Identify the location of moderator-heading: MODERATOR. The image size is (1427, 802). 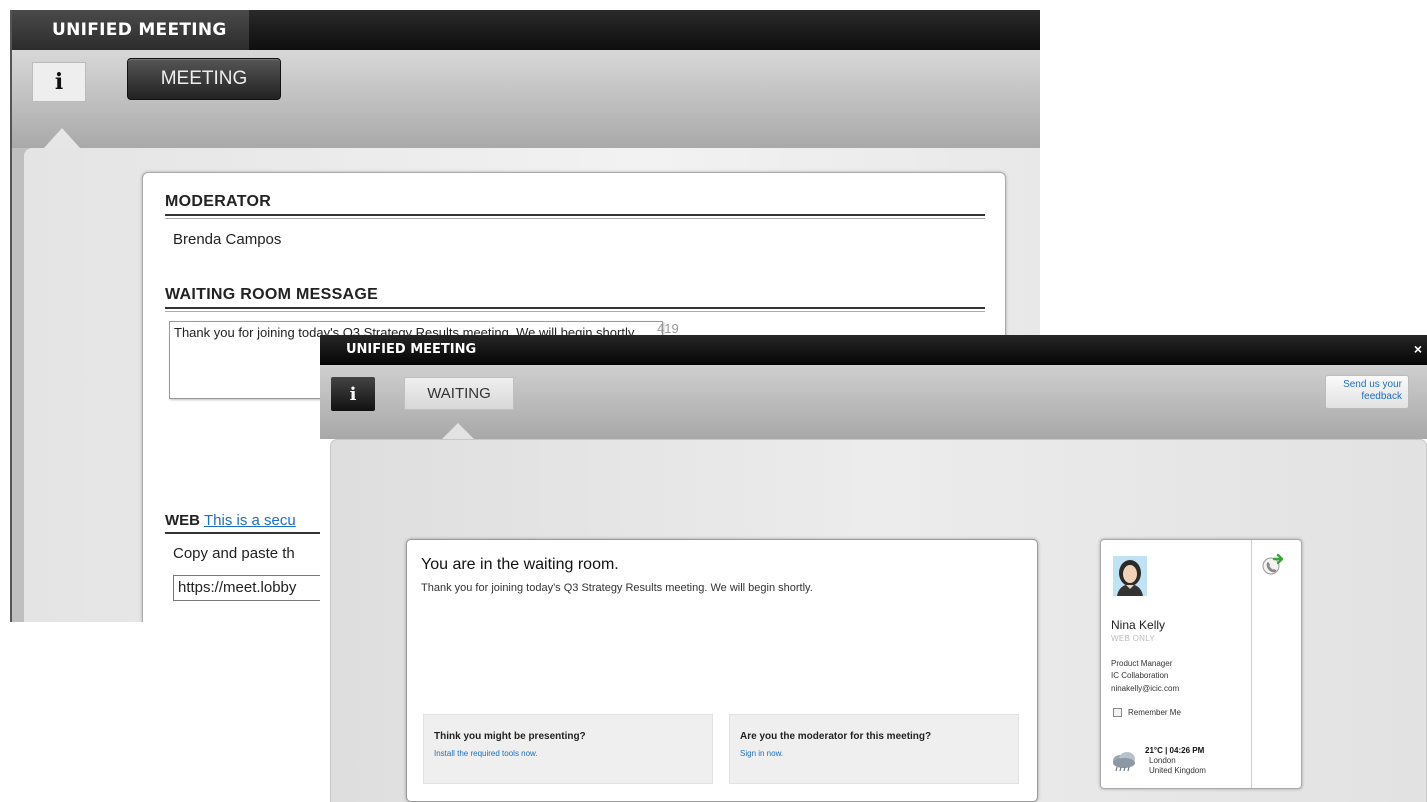
(575, 206).